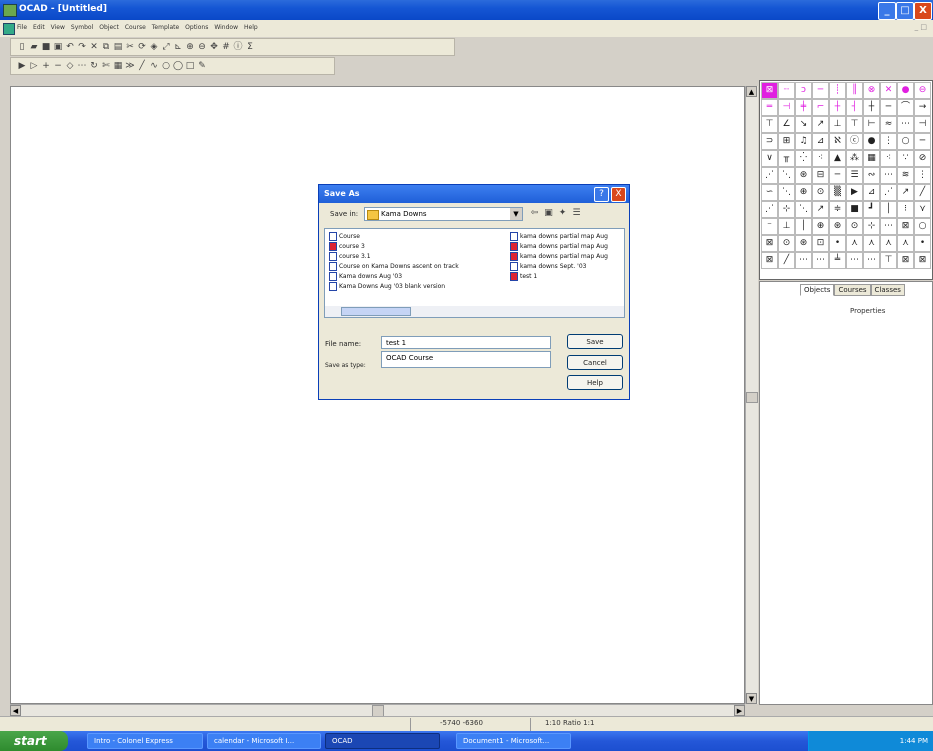 The image size is (933, 751). What do you see at coordinates (595, 382) in the screenshot?
I see `help-button: Help` at bounding box center [595, 382].